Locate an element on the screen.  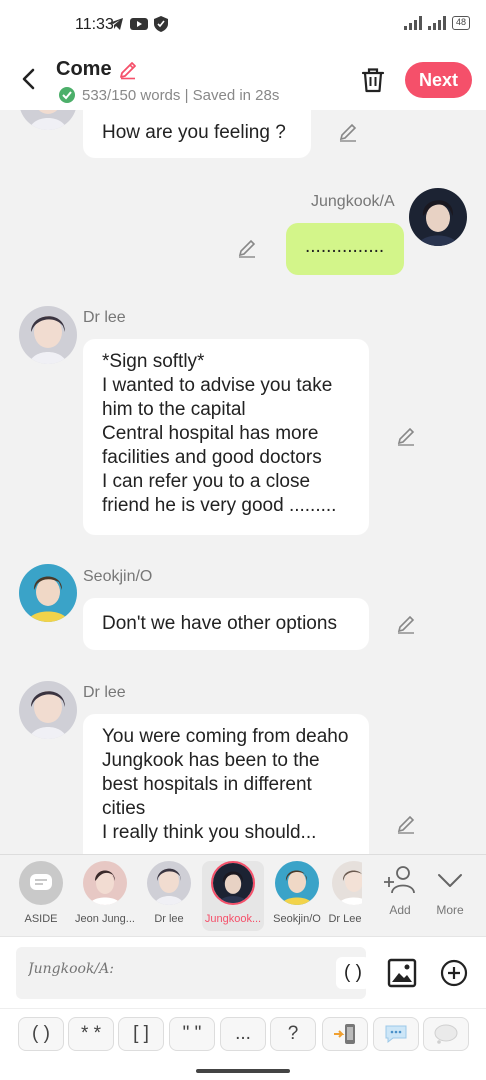
character-dr-lee-2: Dr Lee is located at coordinates (345, 896).